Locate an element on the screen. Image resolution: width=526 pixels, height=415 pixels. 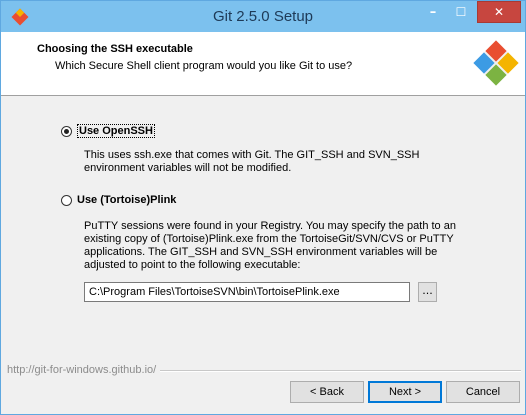
maximize-button: ☐ is located at coordinates (461, 12).